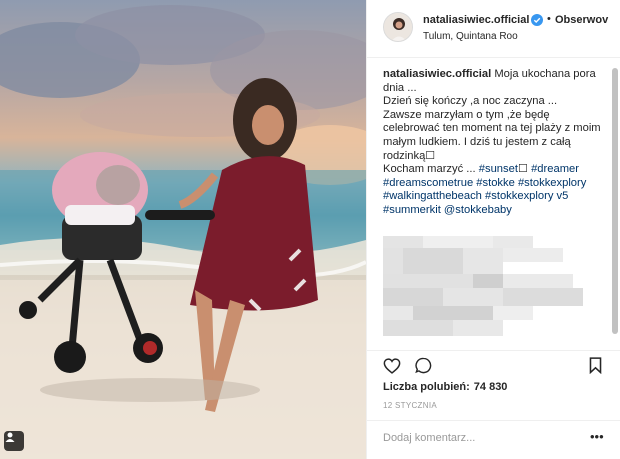 Image resolution: width=620 pixels, height=459 pixels. What do you see at coordinates (555, 169) in the screenshot?
I see `hashtag: #dreamer` at bounding box center [555, 169].